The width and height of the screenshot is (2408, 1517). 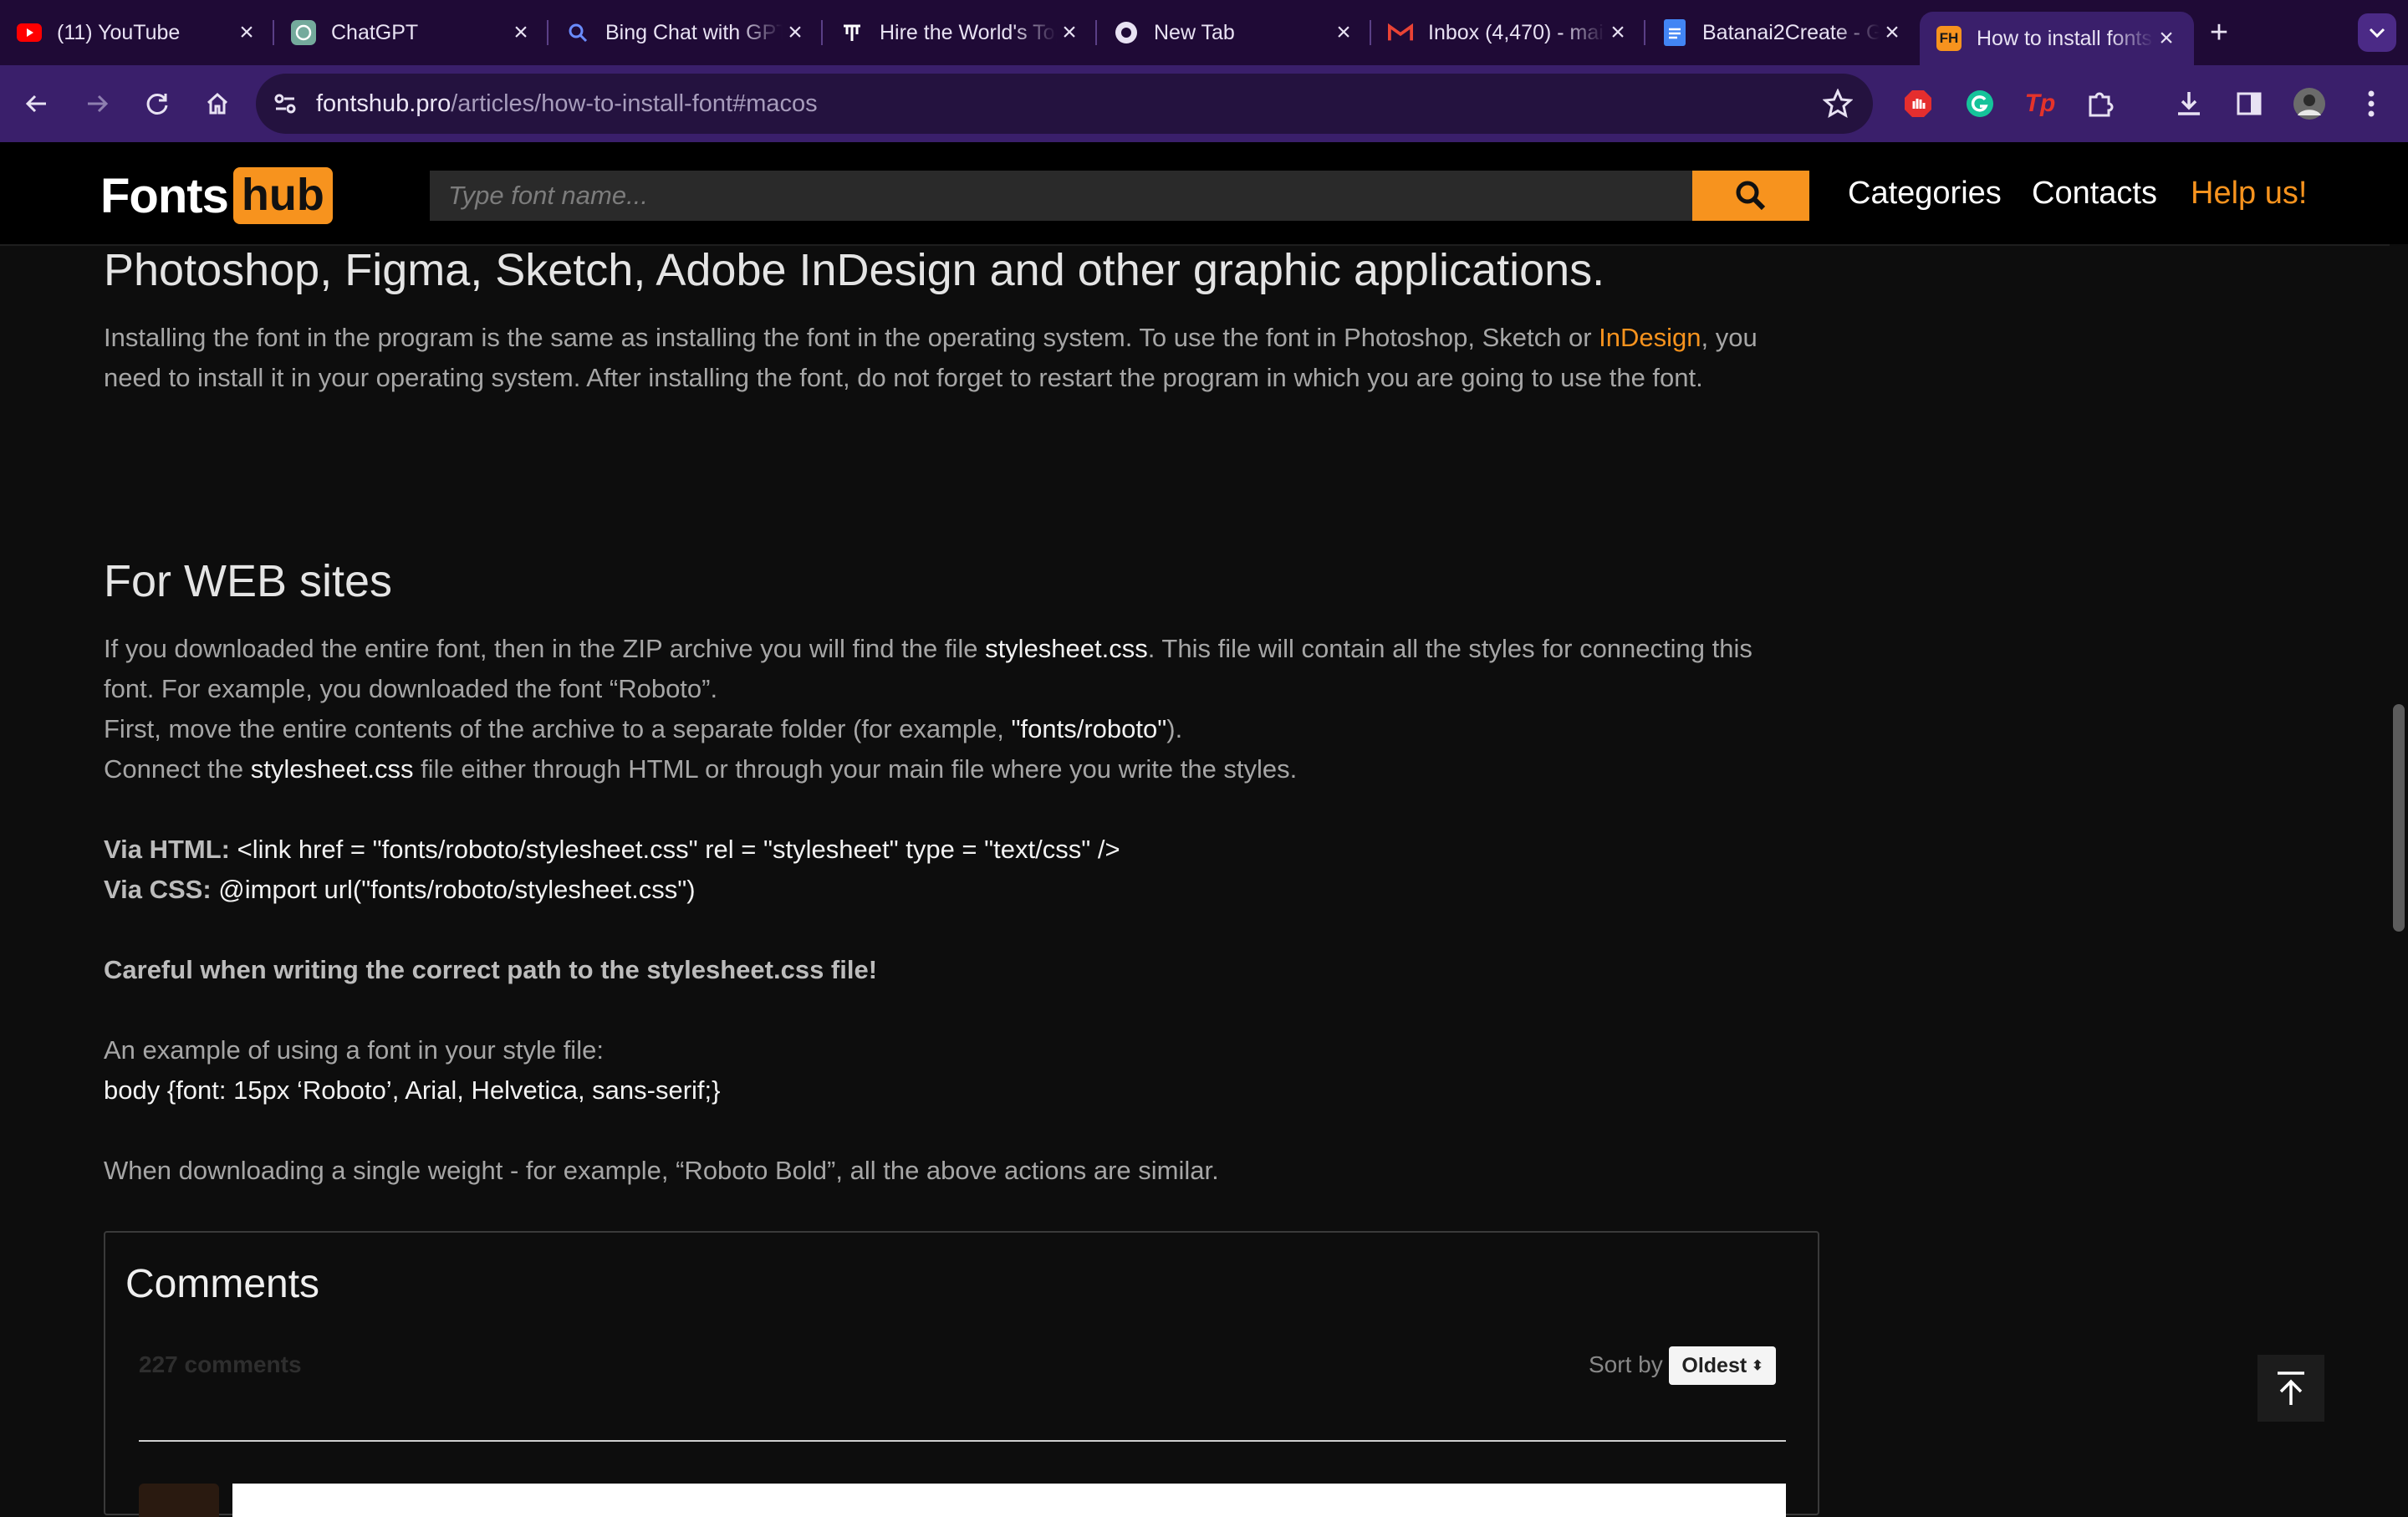 I want to click on comments-divider, so click(x=962, y=1441).